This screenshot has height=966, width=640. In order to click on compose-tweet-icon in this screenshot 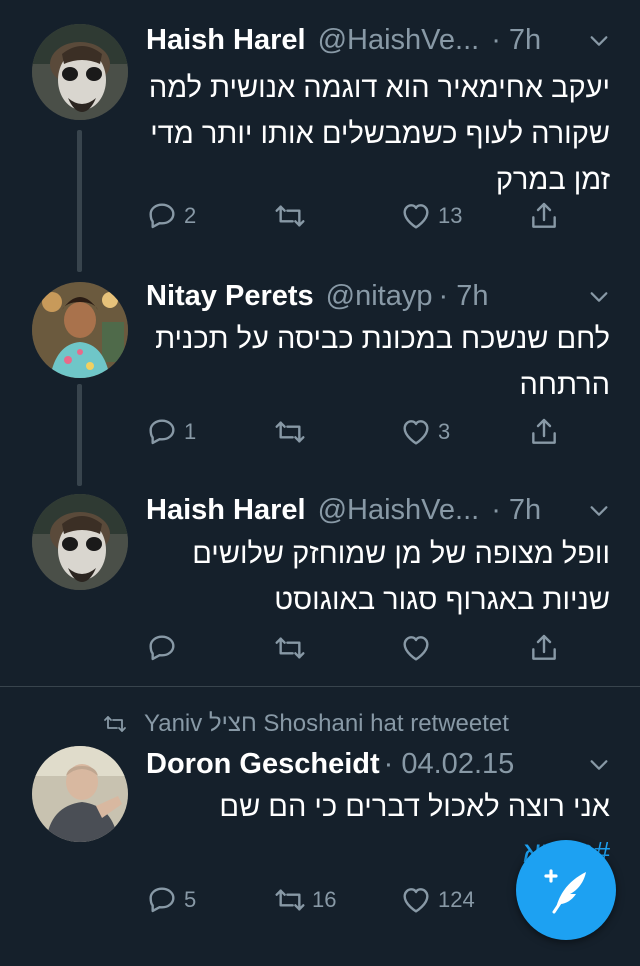, I will do `click(565, 891)`.